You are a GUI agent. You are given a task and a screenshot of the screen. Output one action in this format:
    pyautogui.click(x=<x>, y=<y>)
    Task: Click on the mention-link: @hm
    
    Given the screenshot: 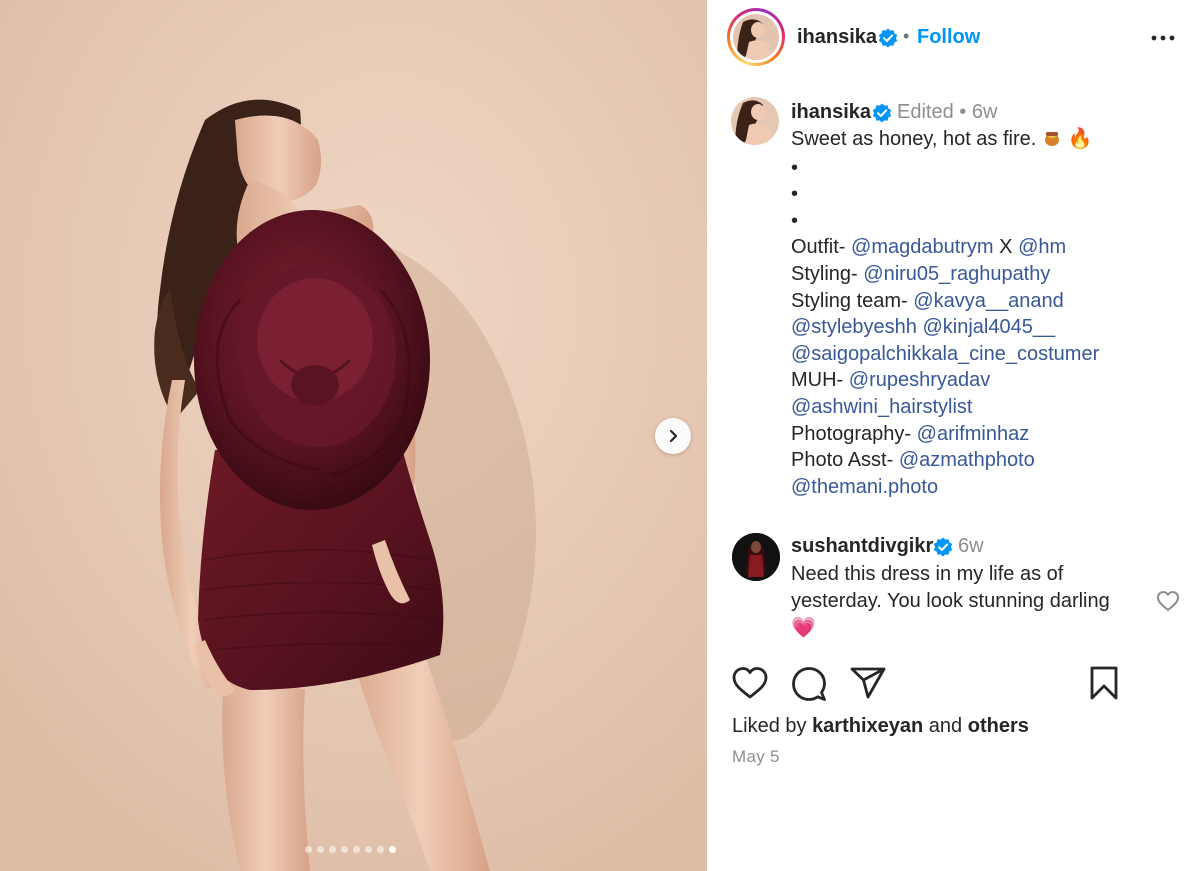 What is the action you would take?
    pyautogui.click(x=1042, y=247)
    